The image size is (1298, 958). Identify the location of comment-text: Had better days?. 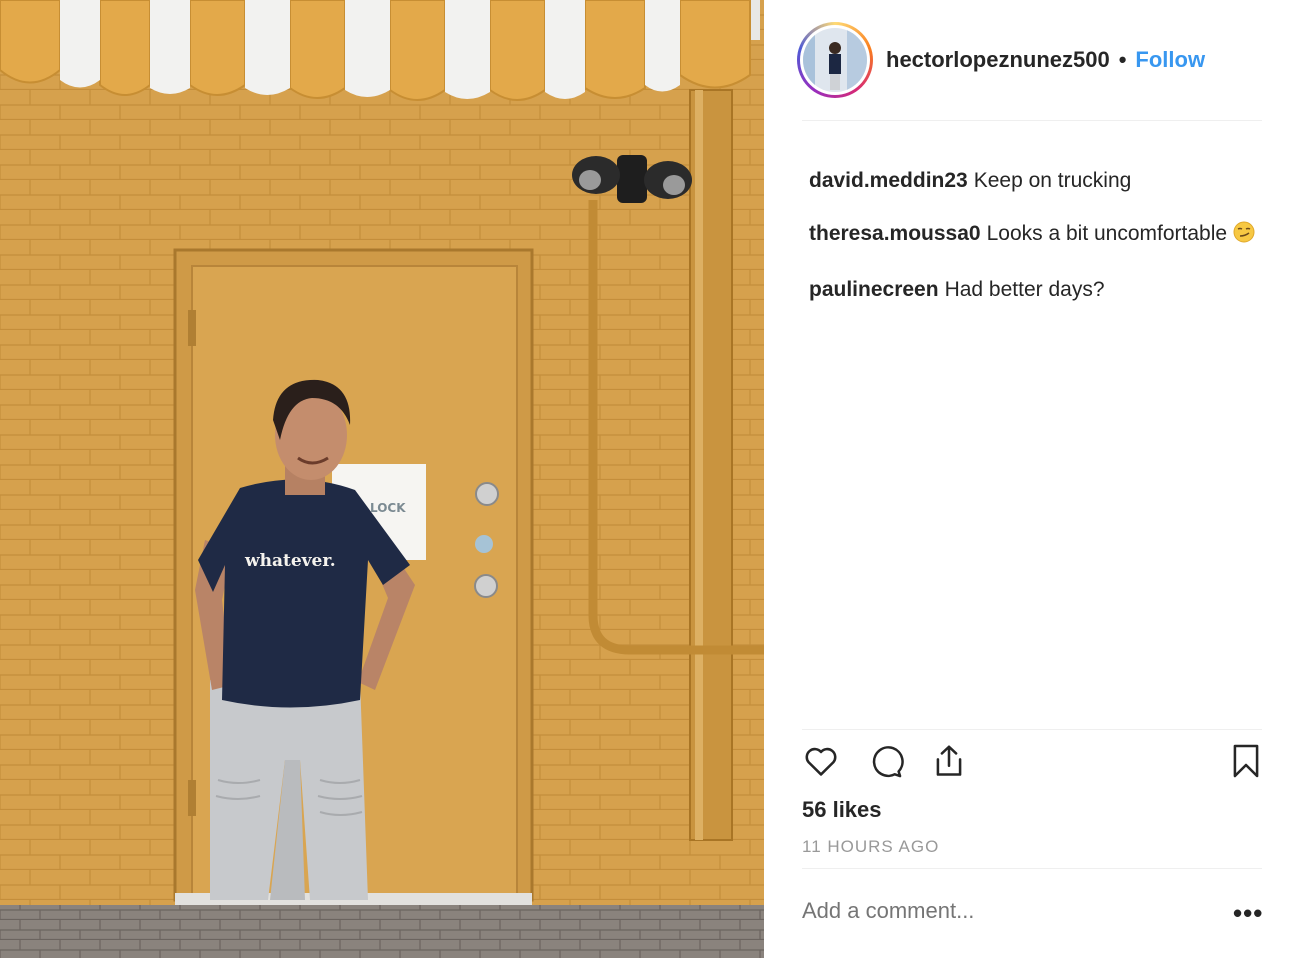
(1024, 289).